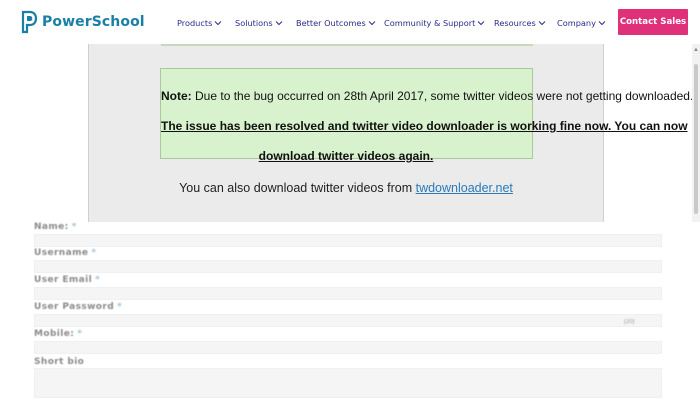  I want to click on twdownloader-link: twdownloader.net, so click(464, 188).